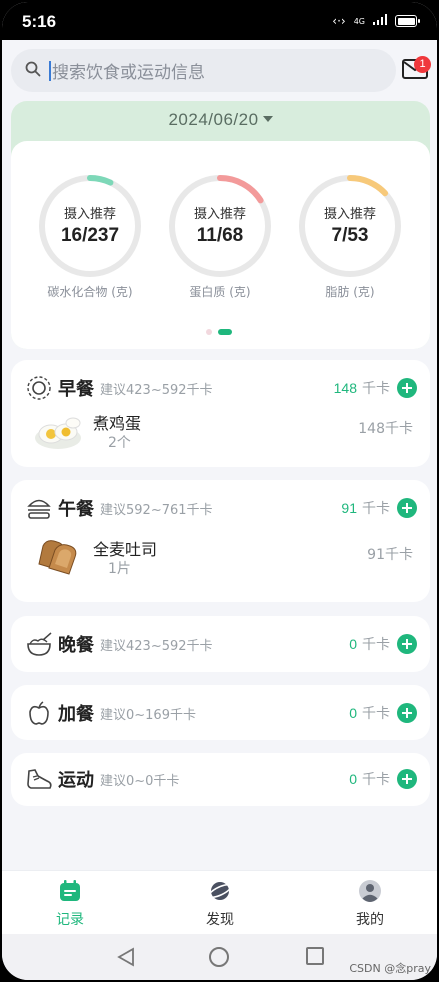  What do you see at coordinates (407, 21) in the screenshot?
I see `battery-icon` at bounding box center [407, 21].